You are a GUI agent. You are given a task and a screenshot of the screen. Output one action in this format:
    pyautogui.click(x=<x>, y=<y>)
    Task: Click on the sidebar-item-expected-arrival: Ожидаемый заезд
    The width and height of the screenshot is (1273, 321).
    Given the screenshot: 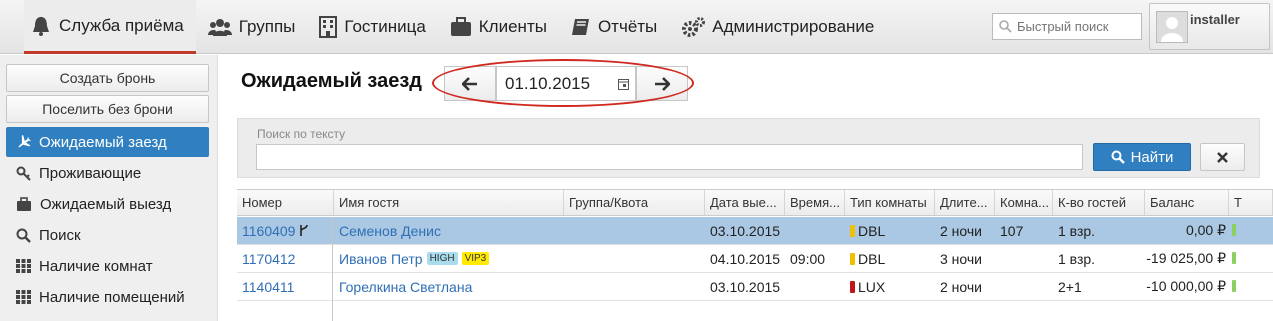 What is the action you would take?
    pyautogui.click(x=107, y=142)
    